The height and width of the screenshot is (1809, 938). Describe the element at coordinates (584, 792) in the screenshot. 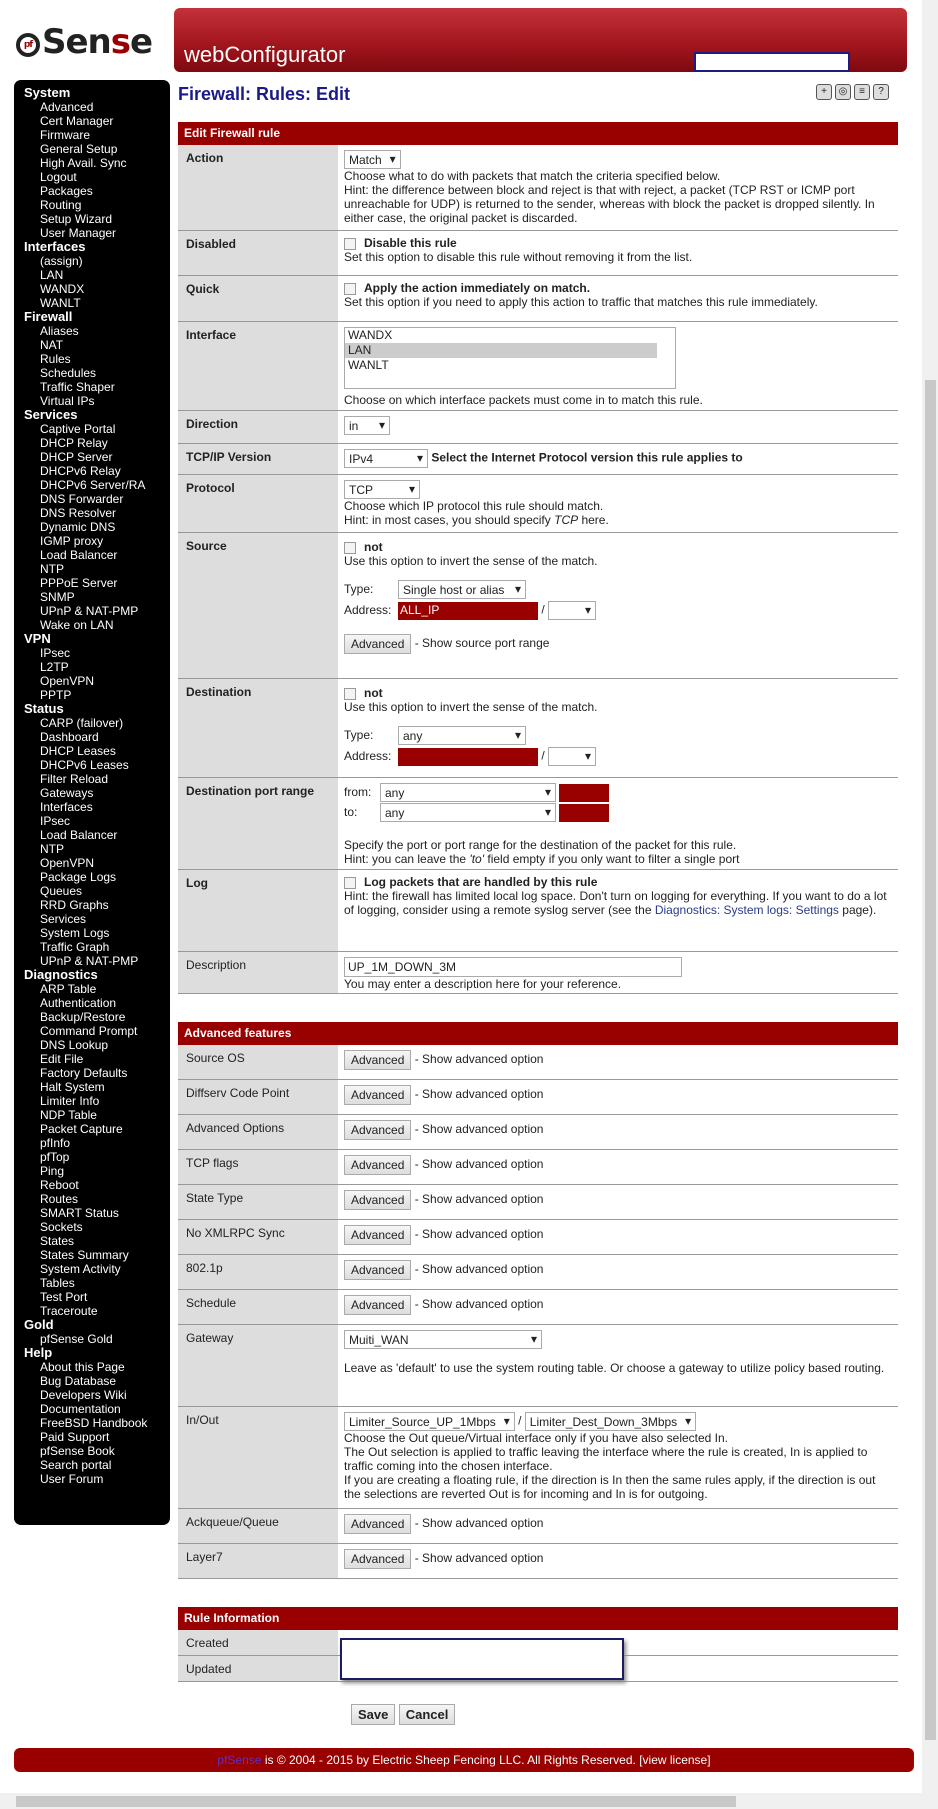

I see `dport-from-input` at that location.